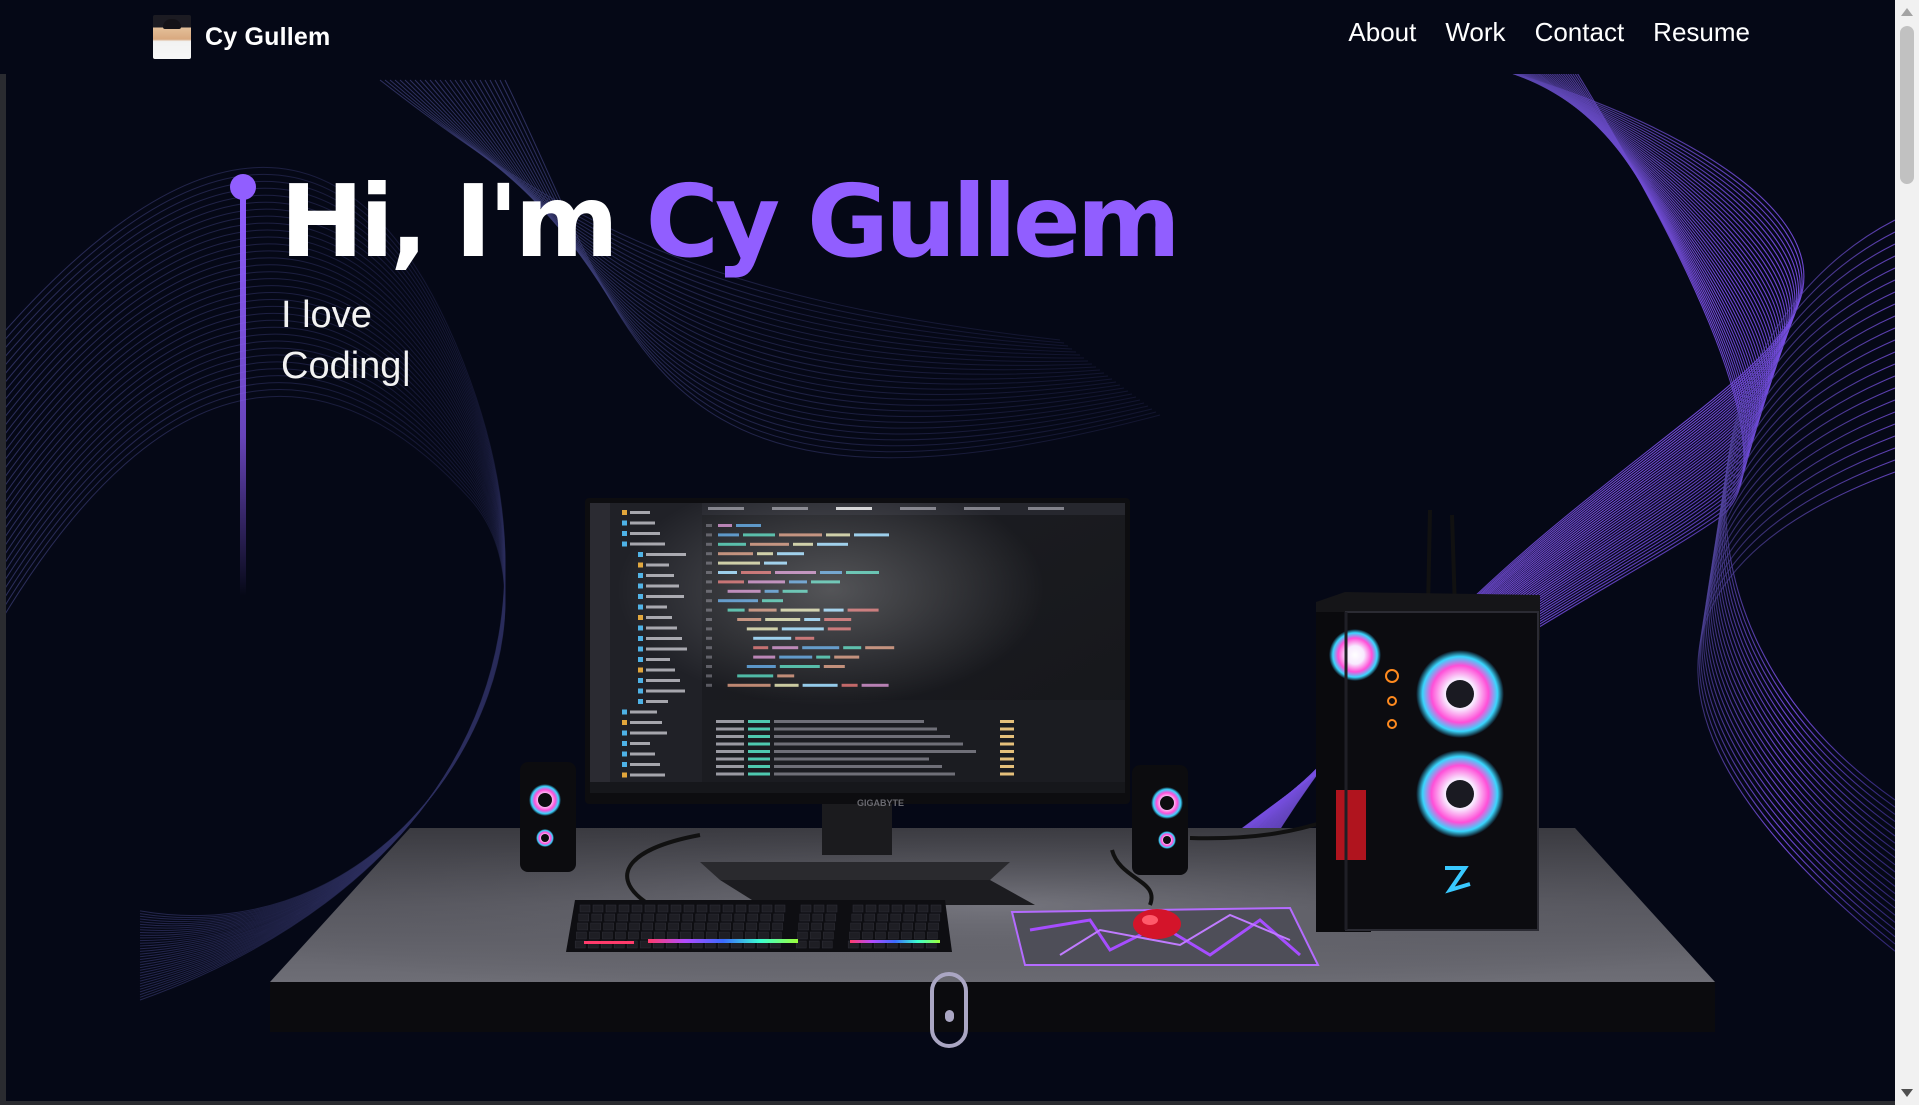 This screenshot has height=1105, width=1919. What do you see at coordinates (346, 341) in the screenshot?
I see `hero-subtitle: I love Coding|` at bounding box center [346, 341].